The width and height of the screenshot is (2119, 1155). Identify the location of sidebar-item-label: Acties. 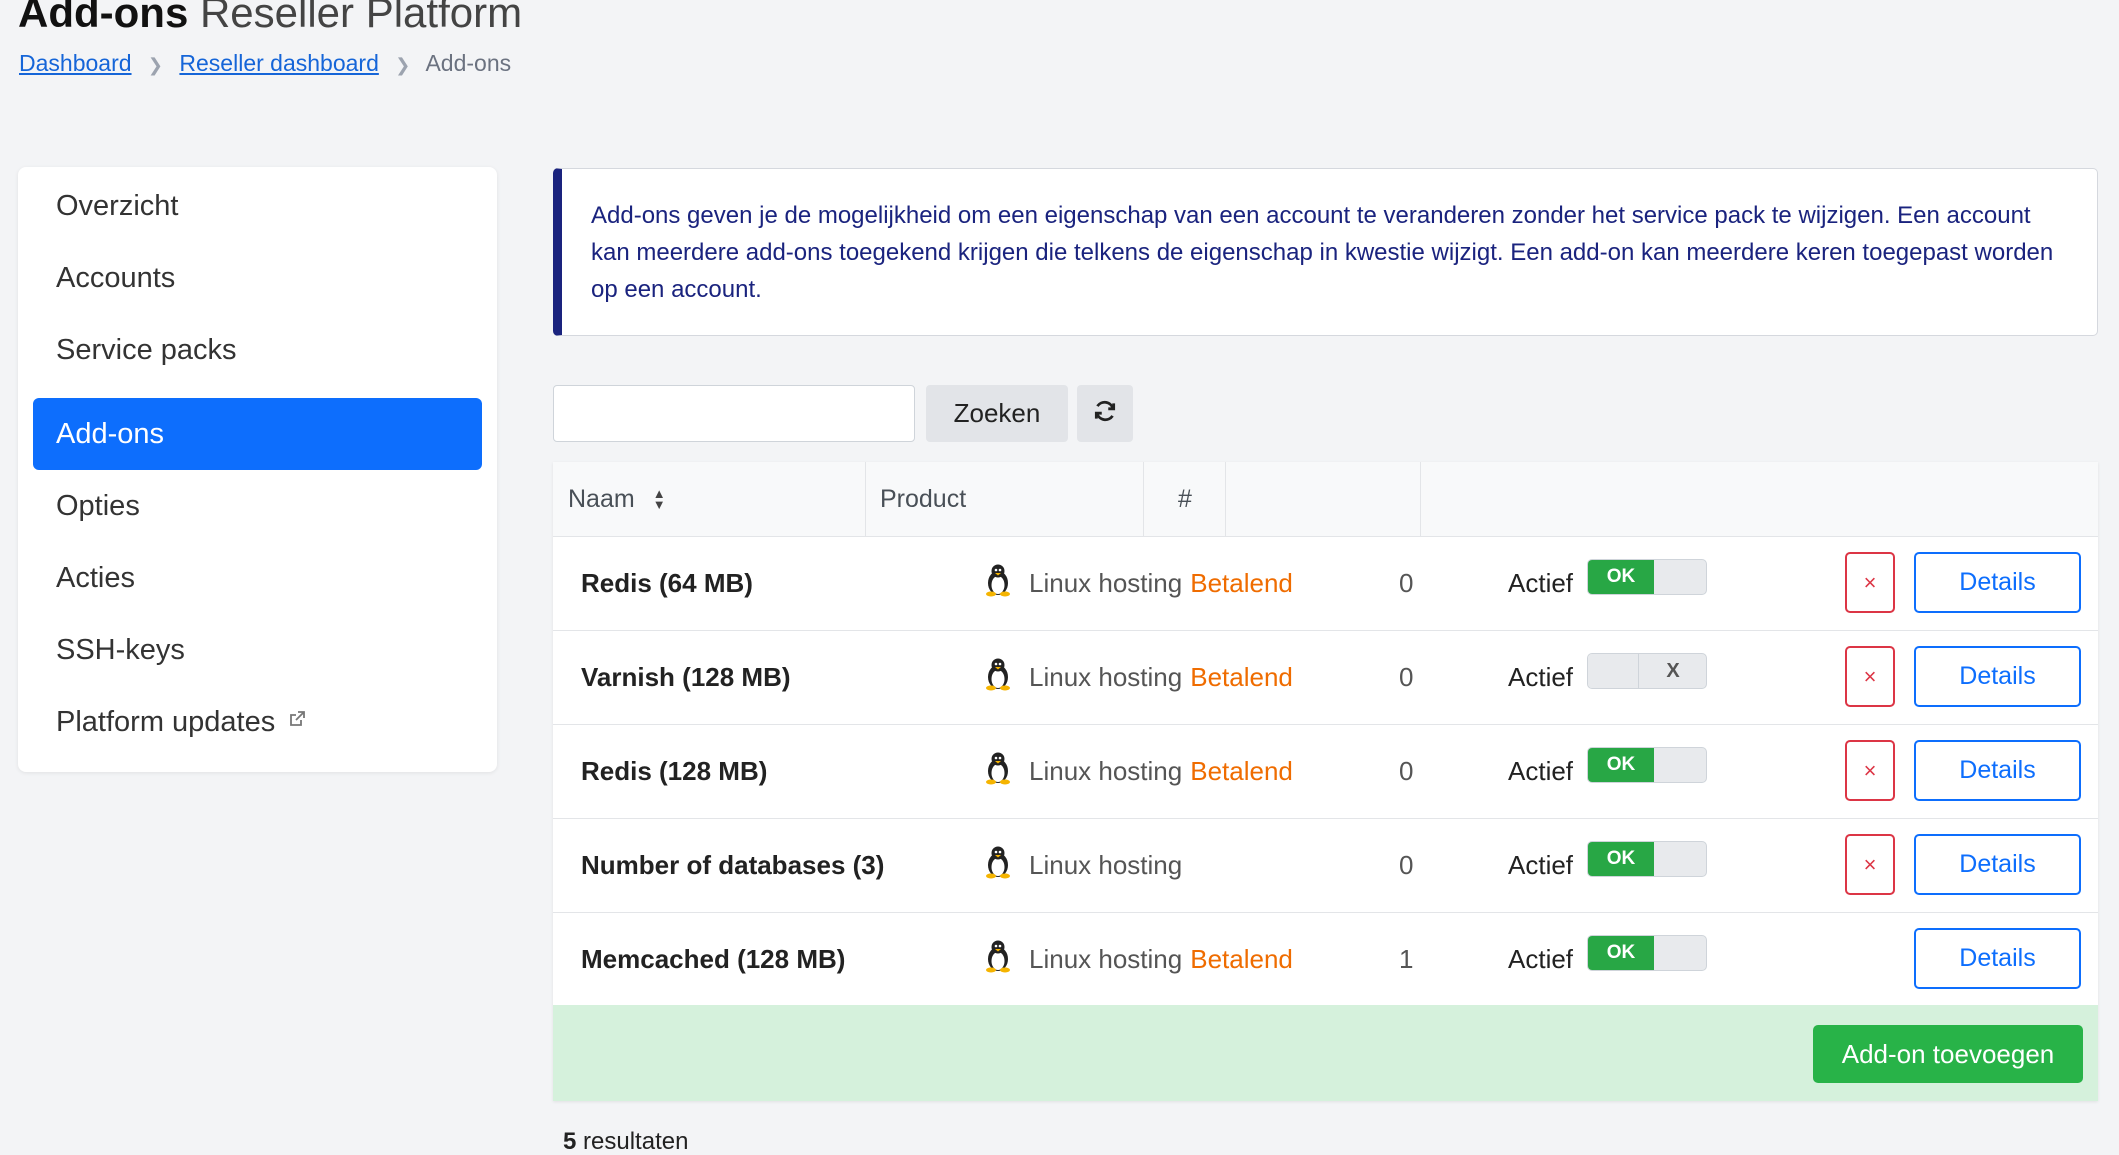
(95, 577).